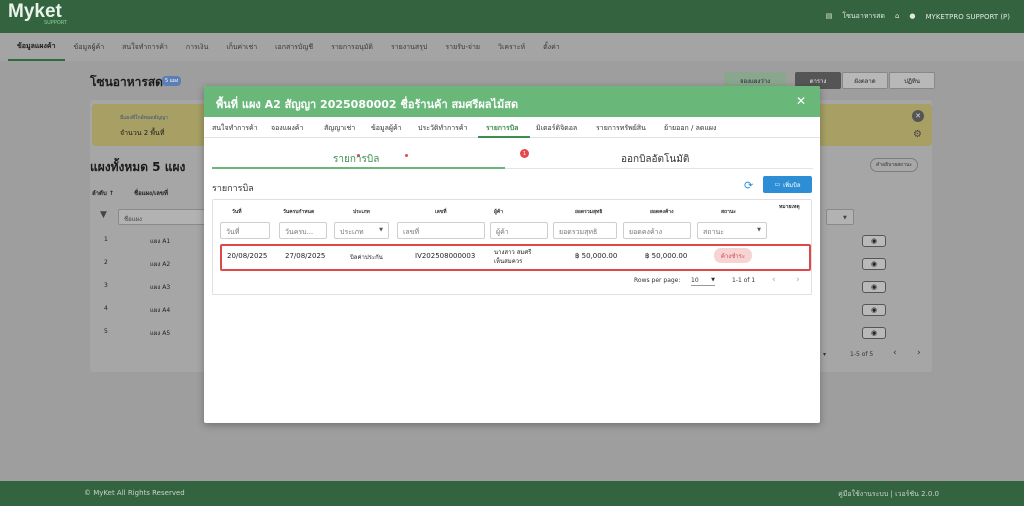 Image resolution: width=1024 pixels, height=506 pixels. I want to click on status-filter-select: ▼, so click(840, 217).